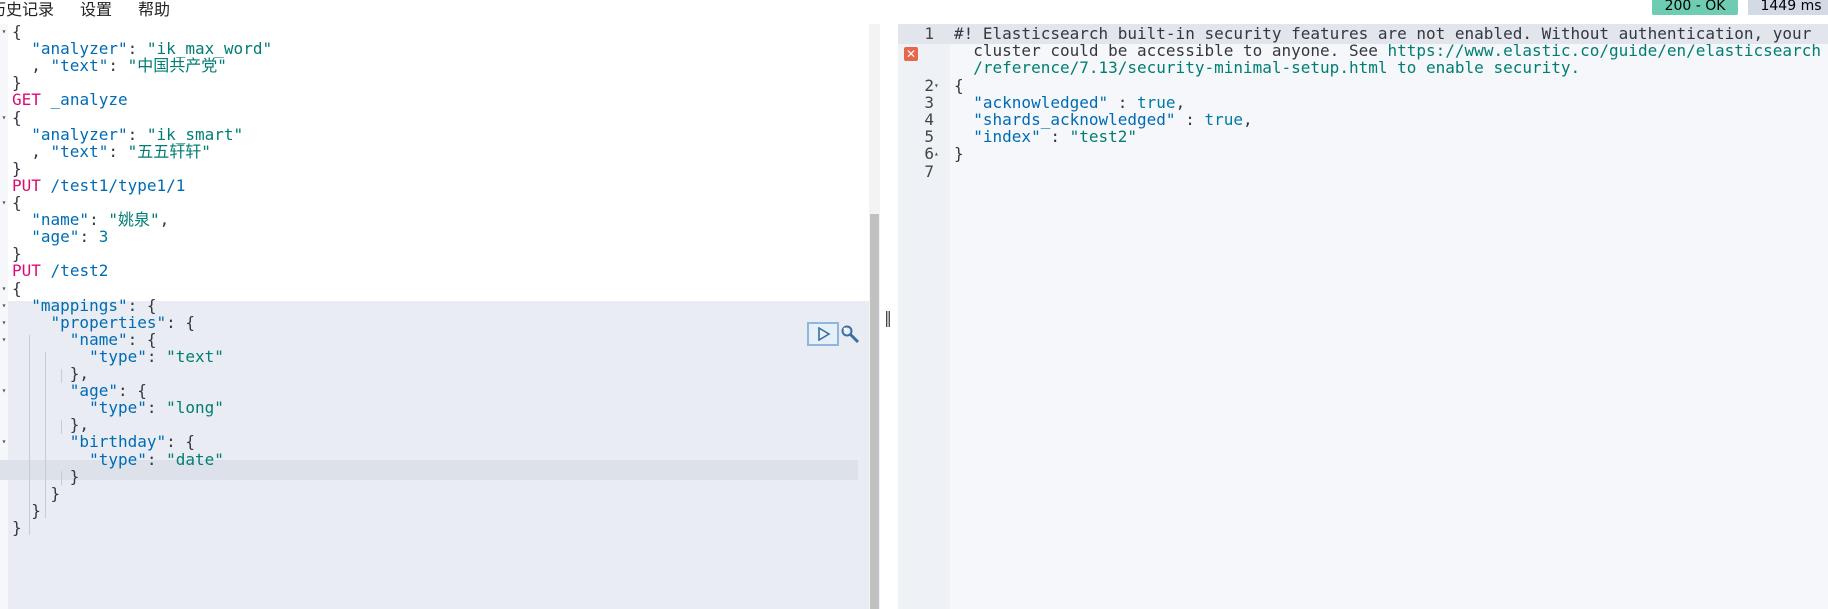 Image resolution: width=1828 pixels, height=609 pixels. Describe the element at coordinates (195, 459) in the screenshot. I see `code-token: "date"` at that location.